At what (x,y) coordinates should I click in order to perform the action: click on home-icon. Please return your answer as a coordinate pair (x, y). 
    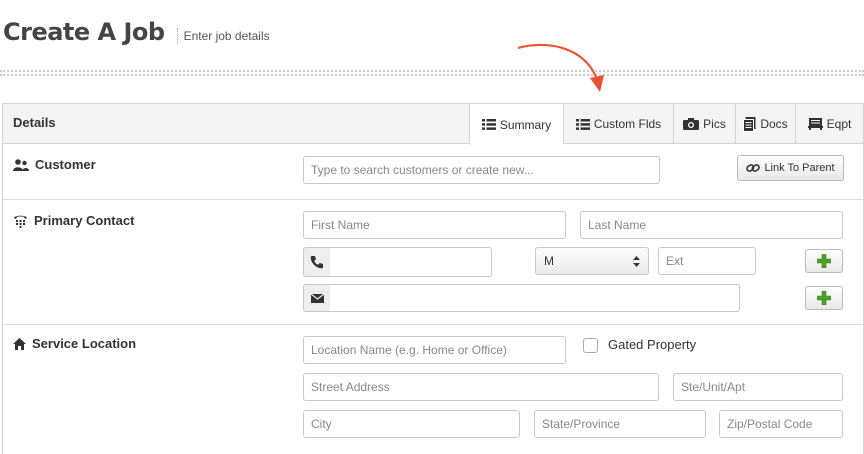
    Looking at the image, I should click on (19, 343).